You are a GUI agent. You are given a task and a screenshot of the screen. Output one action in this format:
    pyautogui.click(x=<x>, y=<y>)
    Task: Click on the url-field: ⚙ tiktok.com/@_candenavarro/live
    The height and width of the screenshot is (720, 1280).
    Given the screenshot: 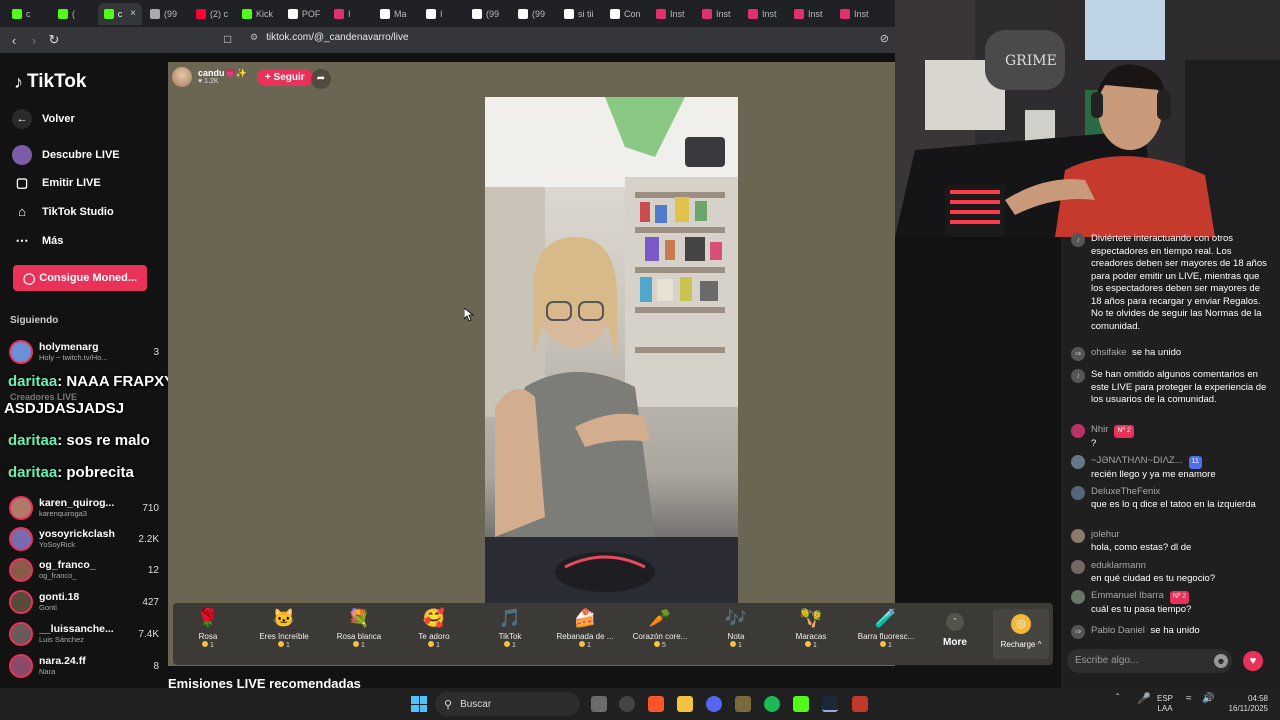 What is the action you would take?
    pyautogui.click(x=329, y=37)
    